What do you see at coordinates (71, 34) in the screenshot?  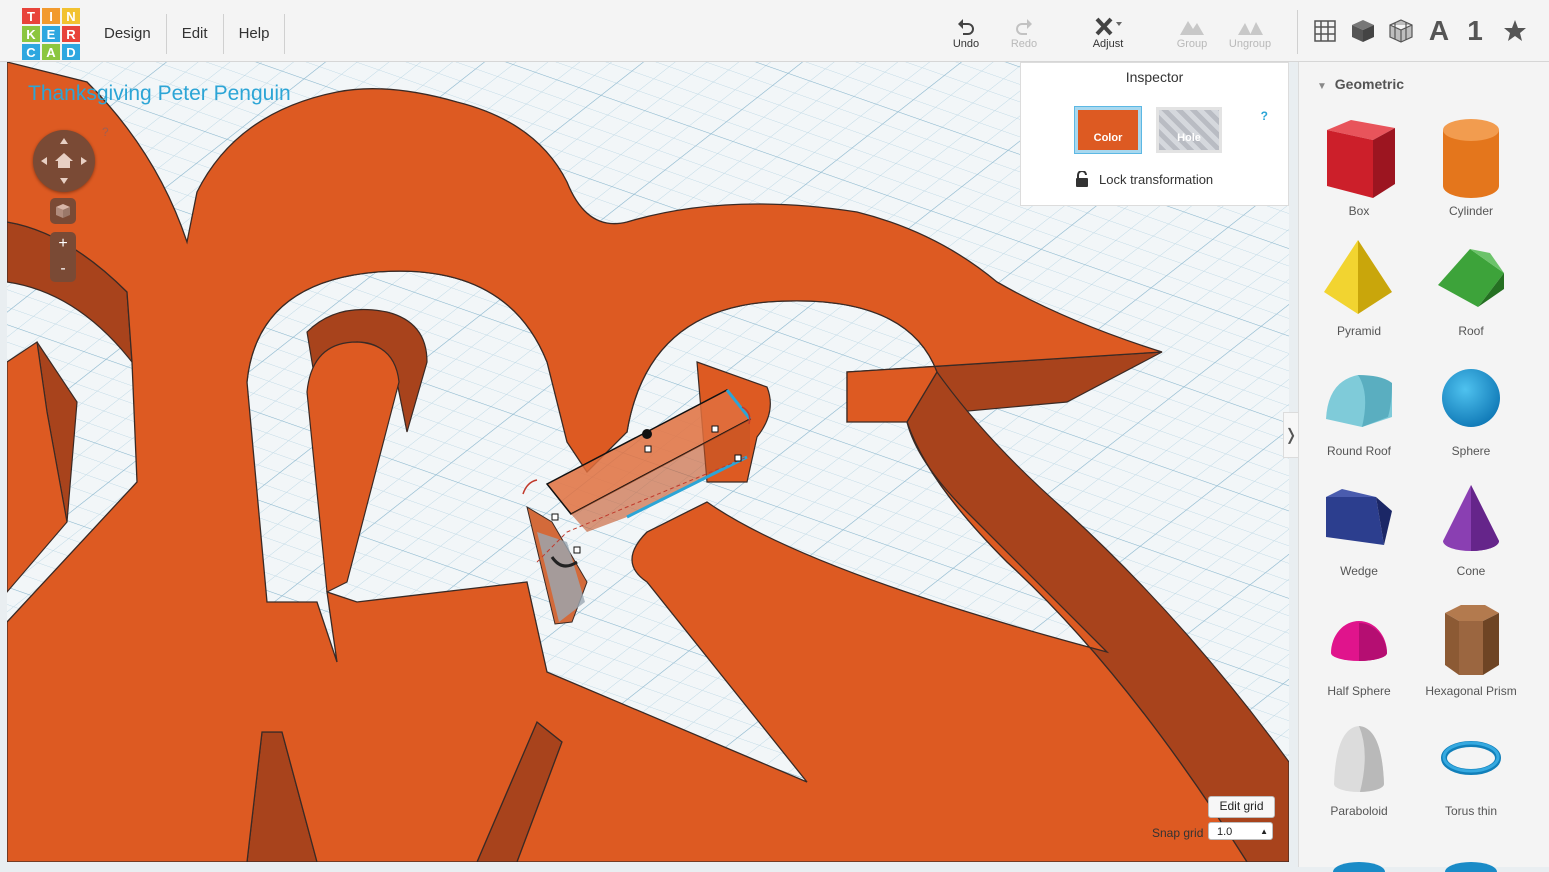 I see `logo-letter: R` at bounding box center [71, 34].